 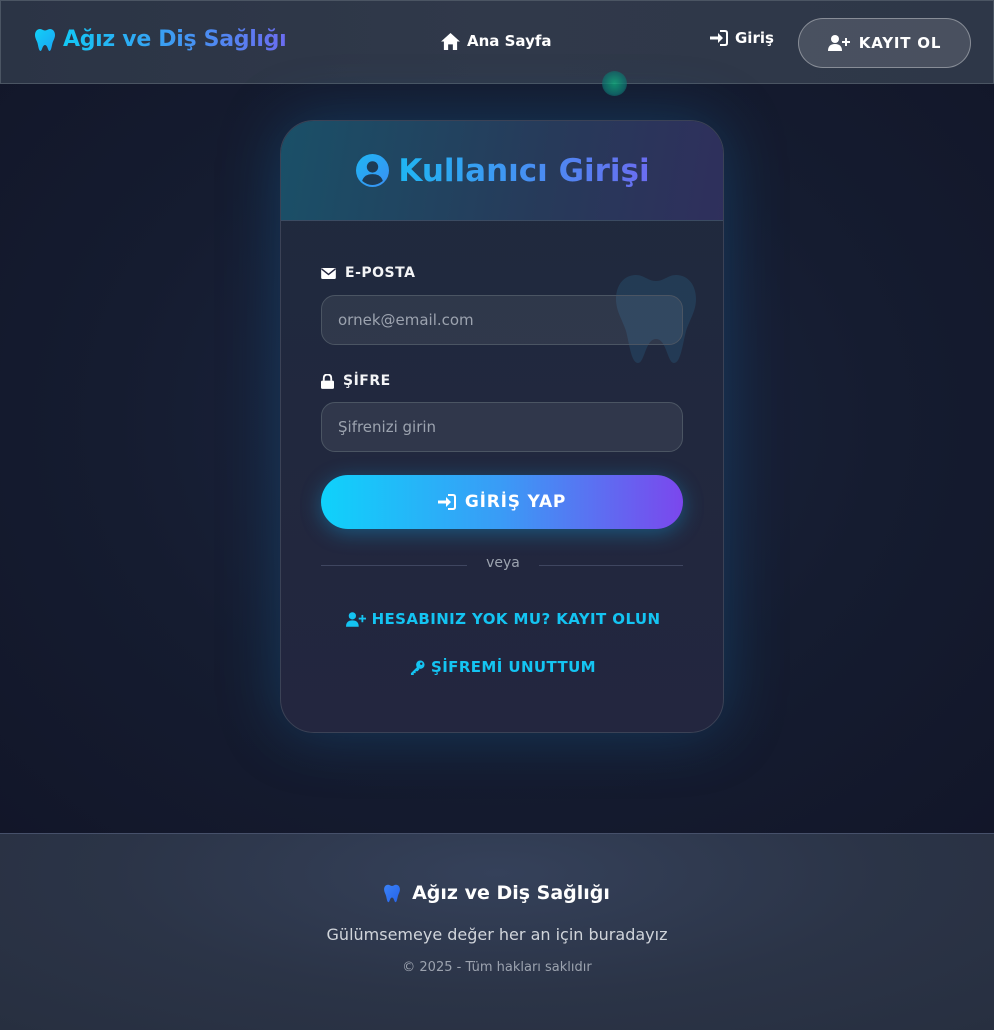 I want to click on email-field, so click(x=502, y=320).